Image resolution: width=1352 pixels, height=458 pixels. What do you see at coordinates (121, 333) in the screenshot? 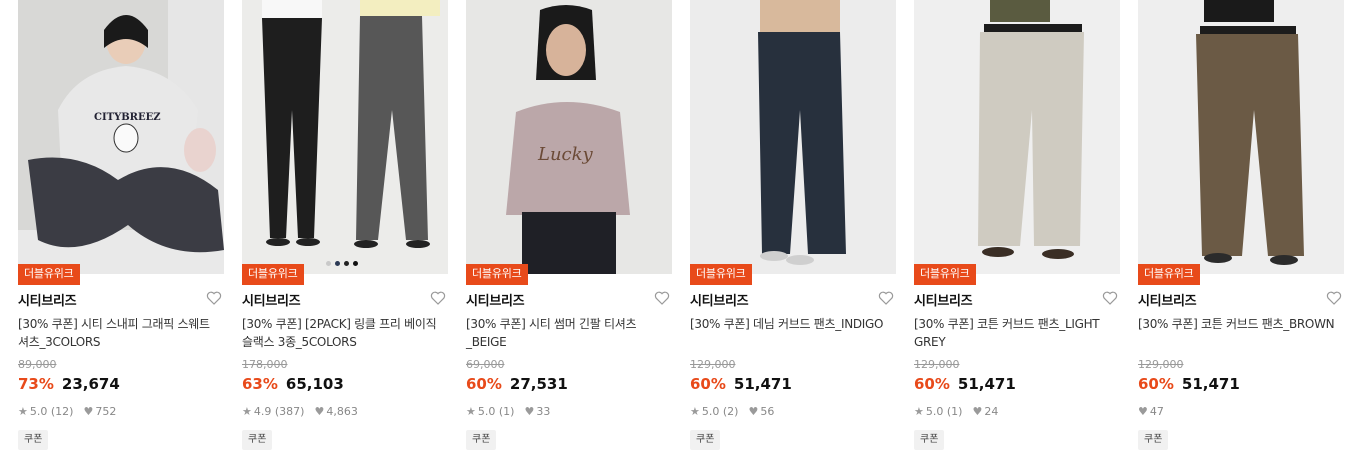
I see `product-title: [30% 쿠폰] 시티 스내피 그래픽 스웨트 셔츠_3COLORS` at bounding box center [121, 333].